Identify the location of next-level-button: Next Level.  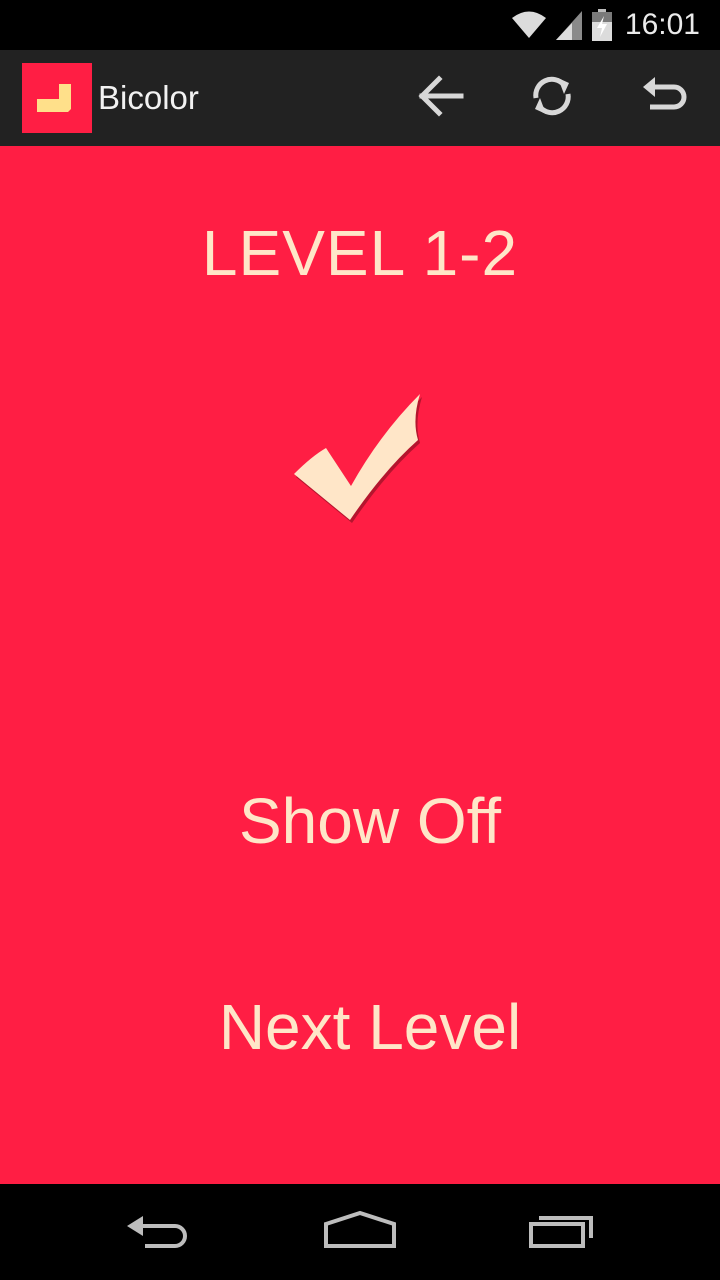
(370, 1027).